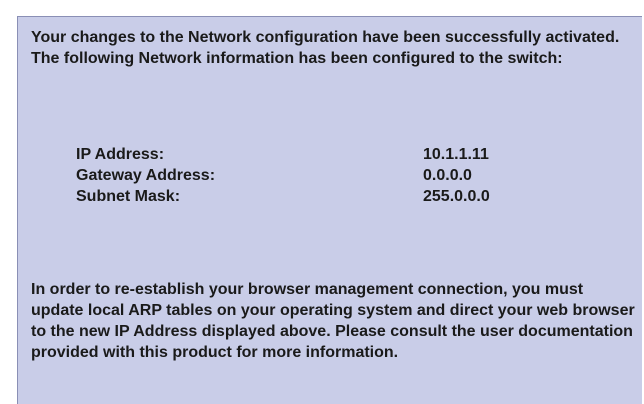  I want to click on gateway-address-value: 0.0.0.0, so click(447, 175).